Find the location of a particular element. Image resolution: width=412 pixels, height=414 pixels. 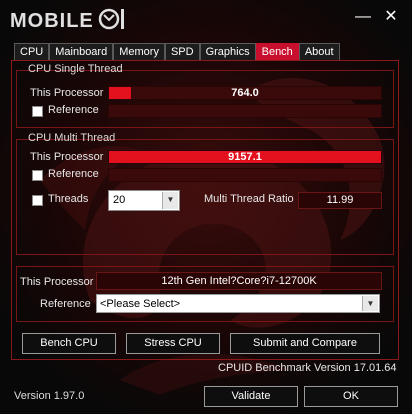

bench-cpu-button: Bench CPU is located at coordinates (69, 343).